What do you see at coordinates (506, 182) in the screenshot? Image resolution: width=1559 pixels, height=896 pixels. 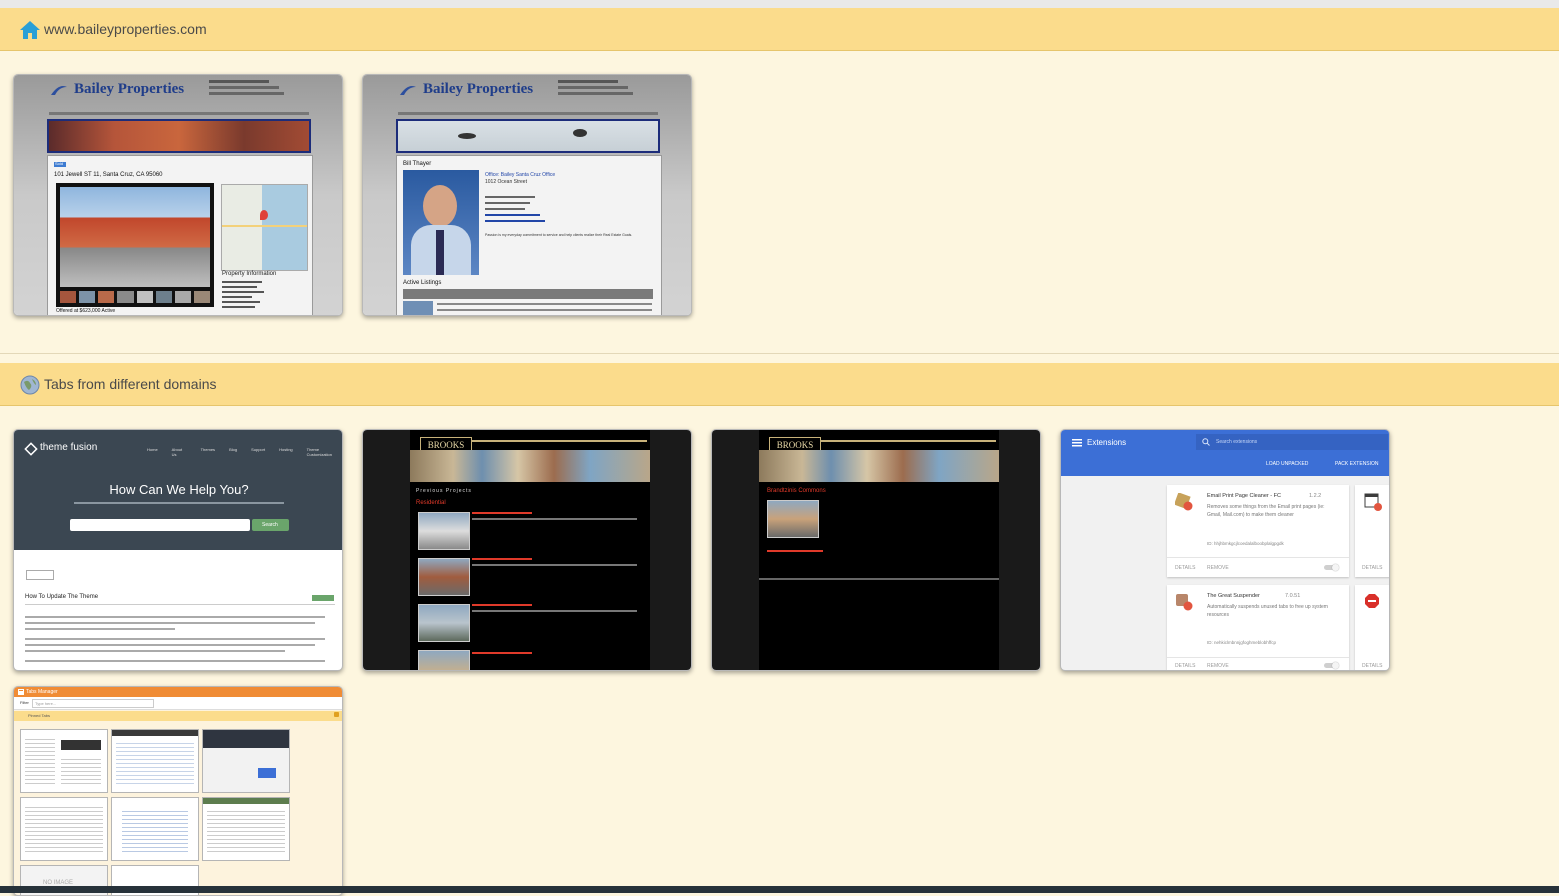 I see `agent-address: 1012 Ocean Street` at bounding box center [506, 182].